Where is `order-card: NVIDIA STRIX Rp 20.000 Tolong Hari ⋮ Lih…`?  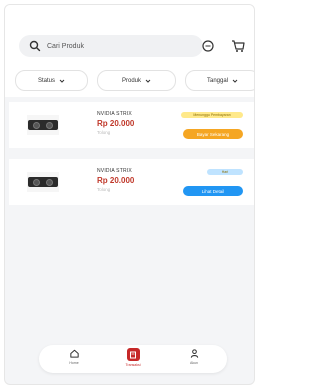
order-card: NVIDIA STRIX Rp 20.000 Tolong Hari ⋮ Lih… is located at coordinates (131, 182).